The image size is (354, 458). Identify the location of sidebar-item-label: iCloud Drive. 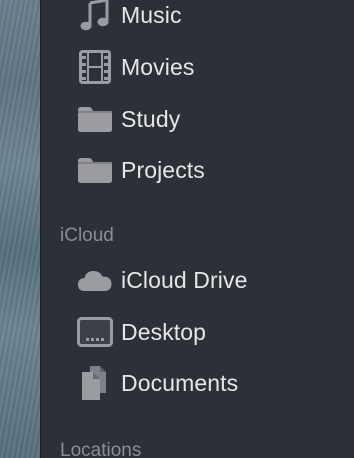
(184, 279).